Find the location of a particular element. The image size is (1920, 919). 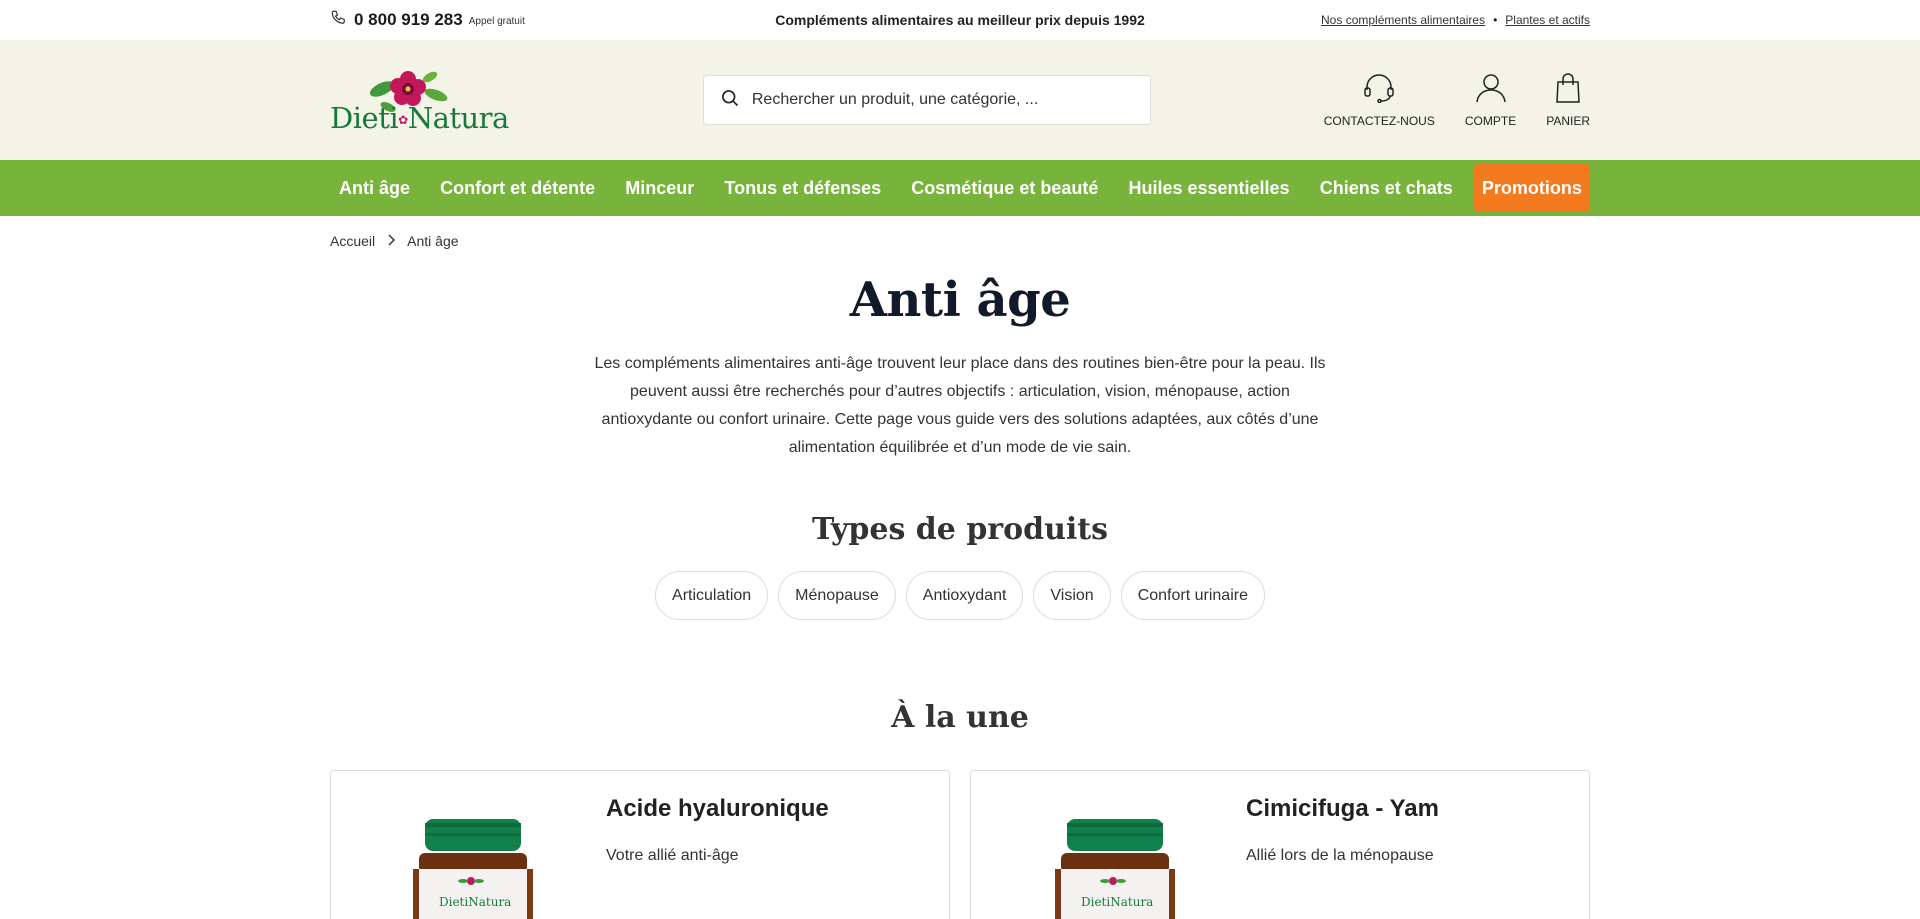

product-subtitle: Votre allié anti-âge is located at coordinates (672, 855).